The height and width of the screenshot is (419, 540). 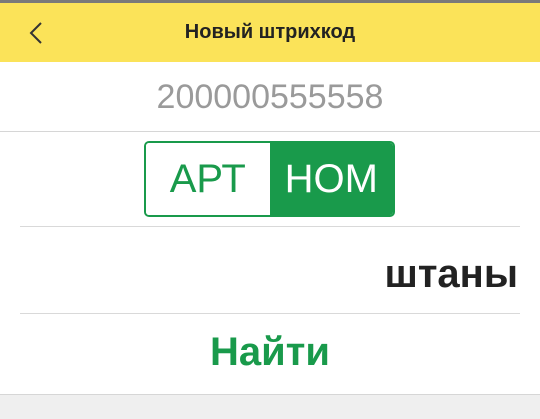 What do you see at coordinates (270, 406) in the screenshot?
I see `bottom-area` at bounding box center [270, 406].